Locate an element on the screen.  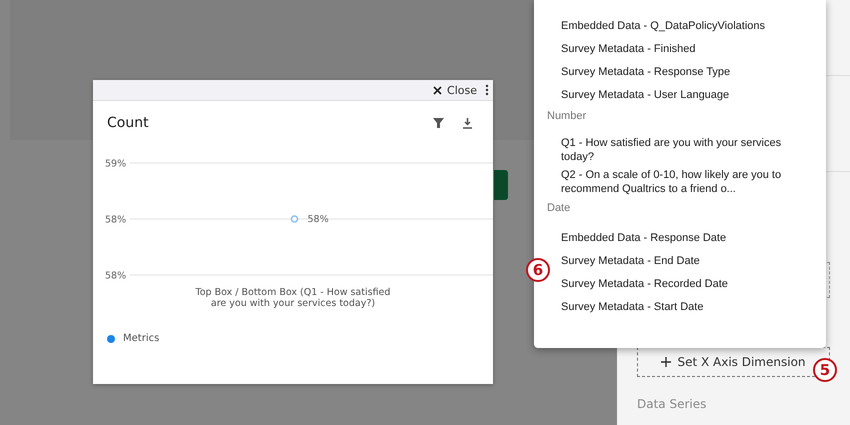
menu-item: Survey Metadata - End Date is located at coordinates (640, 260).